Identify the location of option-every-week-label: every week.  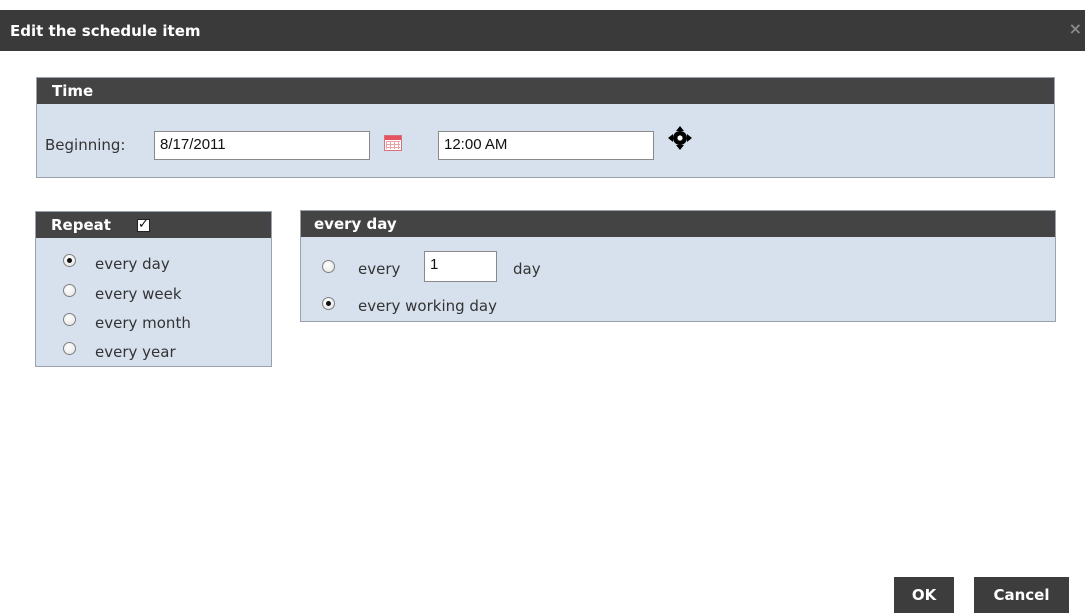
(138, 294).